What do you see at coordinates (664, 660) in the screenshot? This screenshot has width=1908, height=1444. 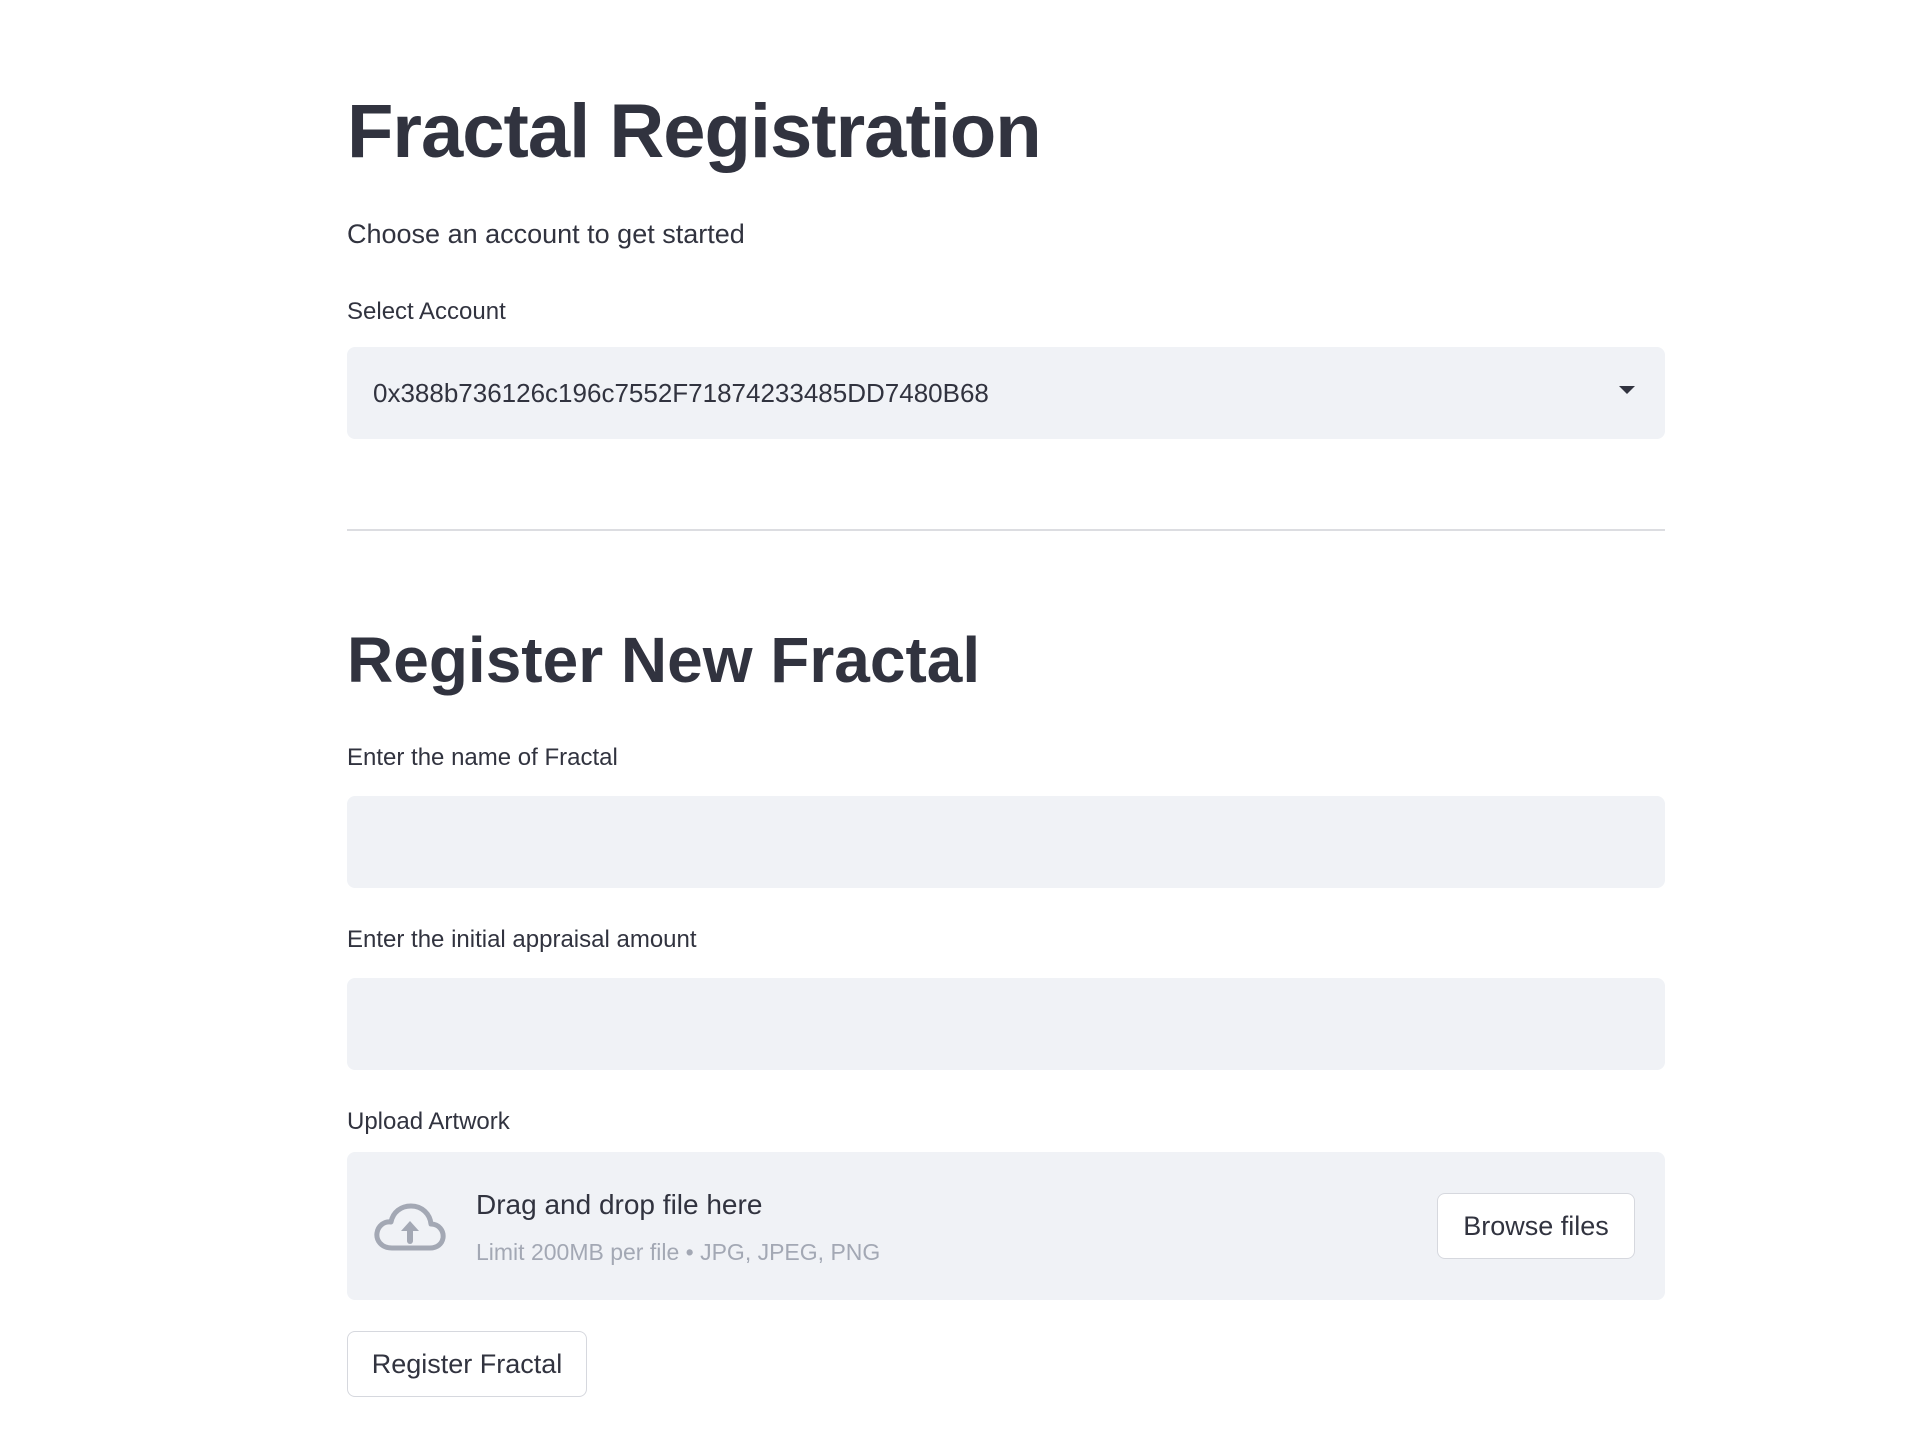 I see `section-title: Register New Fractal` at bounding box center [664, 660].